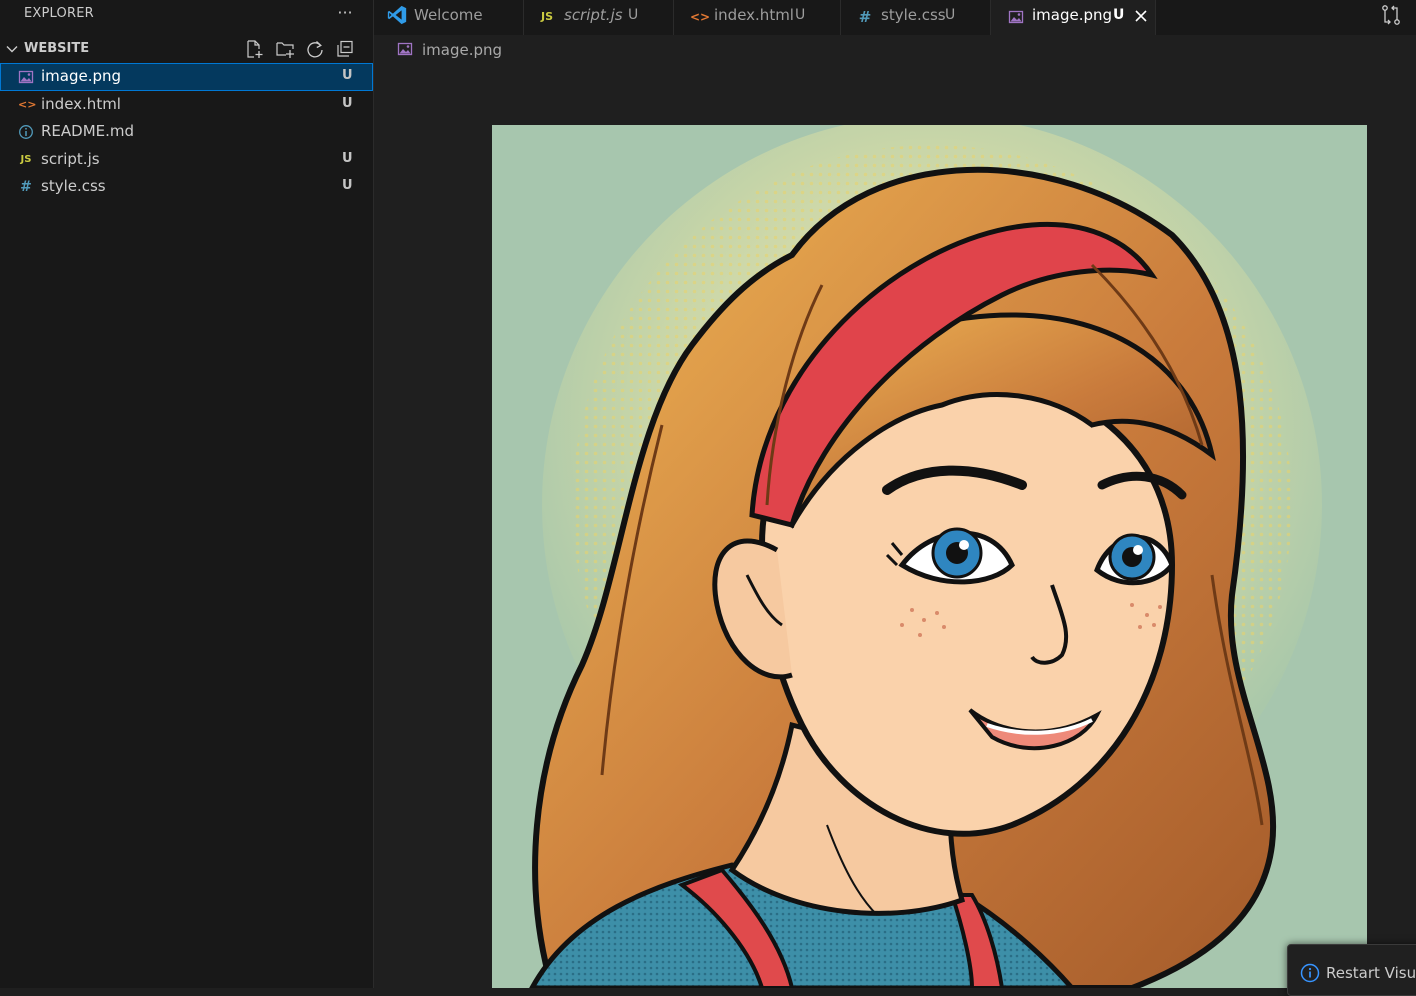 The image size is (1416, 996). Describe the element at coordinates (913, 15) in the screenshot. I see `tab-label: style.css` at that location.